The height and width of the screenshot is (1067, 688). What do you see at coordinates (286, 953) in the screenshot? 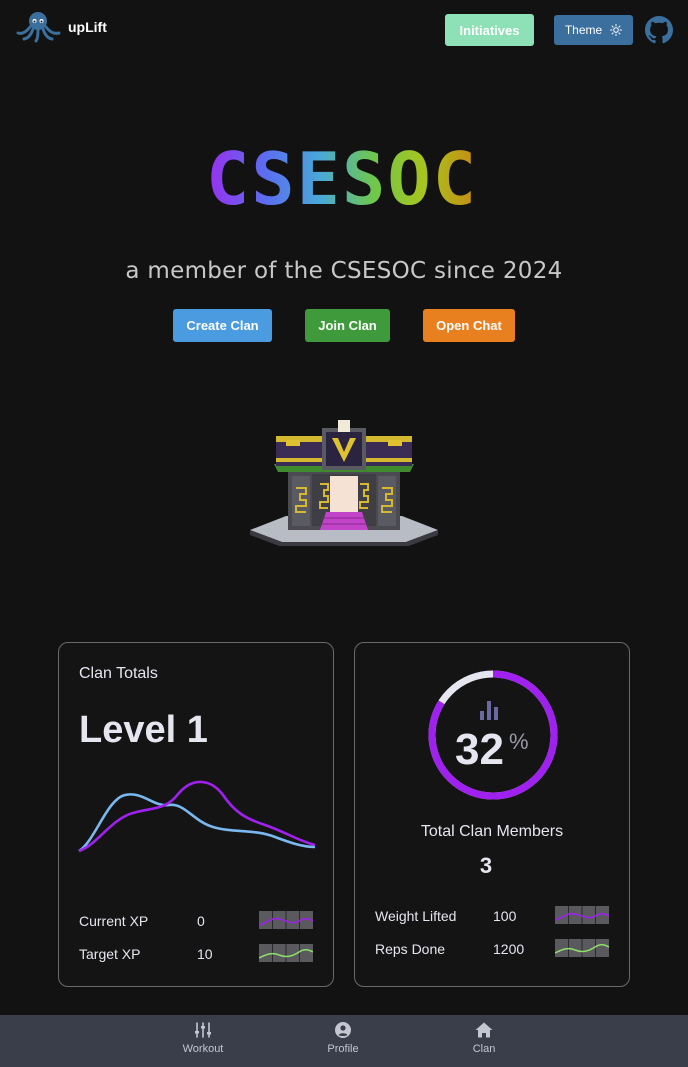
I see `target-xp-sparkline` at bounding box center [286, 953].